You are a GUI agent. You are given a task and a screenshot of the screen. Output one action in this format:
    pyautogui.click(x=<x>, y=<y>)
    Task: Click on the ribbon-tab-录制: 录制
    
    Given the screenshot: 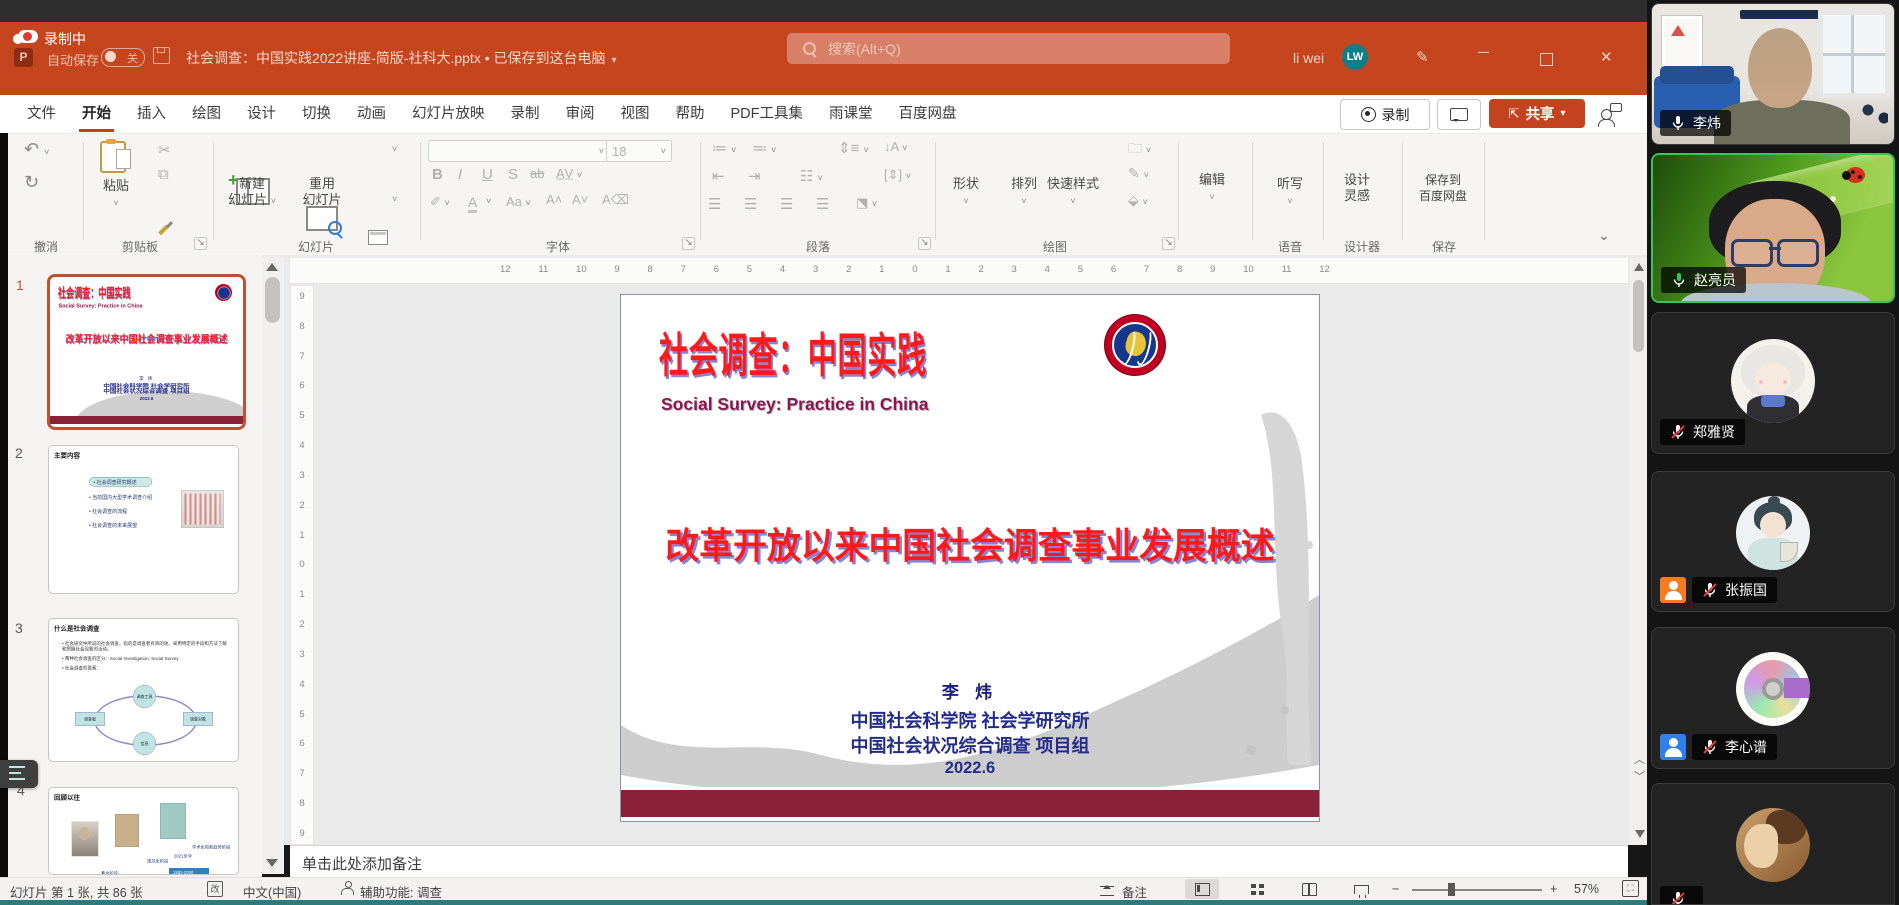 What is the action you would take?
    pyautogui.click(x=525, y=114)
    